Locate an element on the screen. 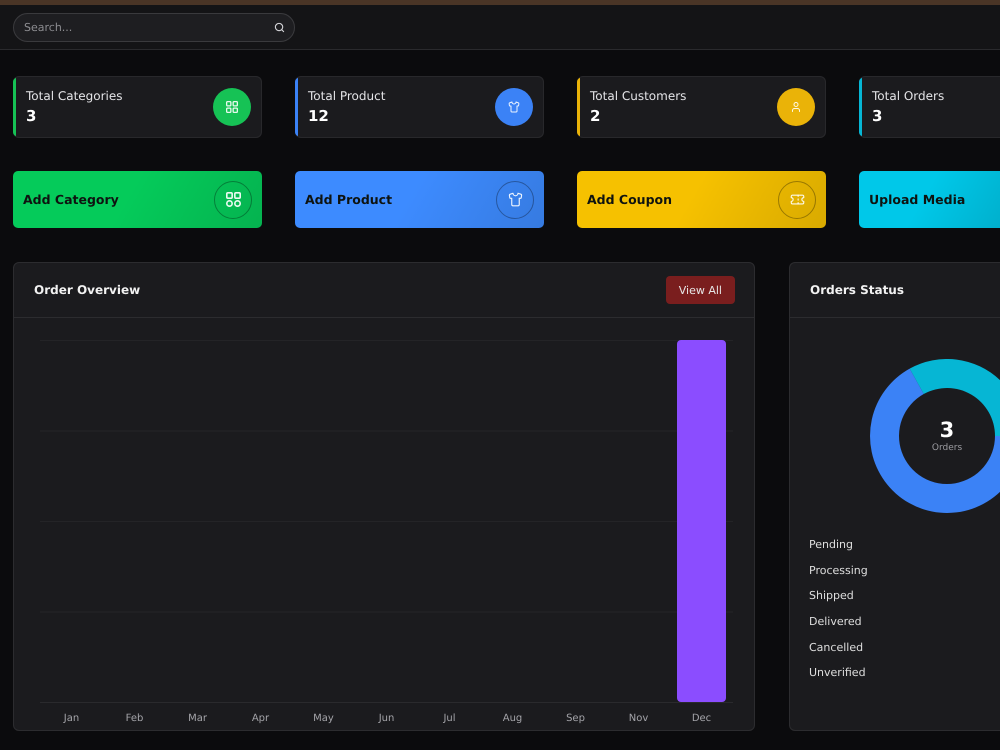 Image resolution: width=1000 pixels, height=750 pixels. axis-label: Dec is located at coordinates (702, 718).